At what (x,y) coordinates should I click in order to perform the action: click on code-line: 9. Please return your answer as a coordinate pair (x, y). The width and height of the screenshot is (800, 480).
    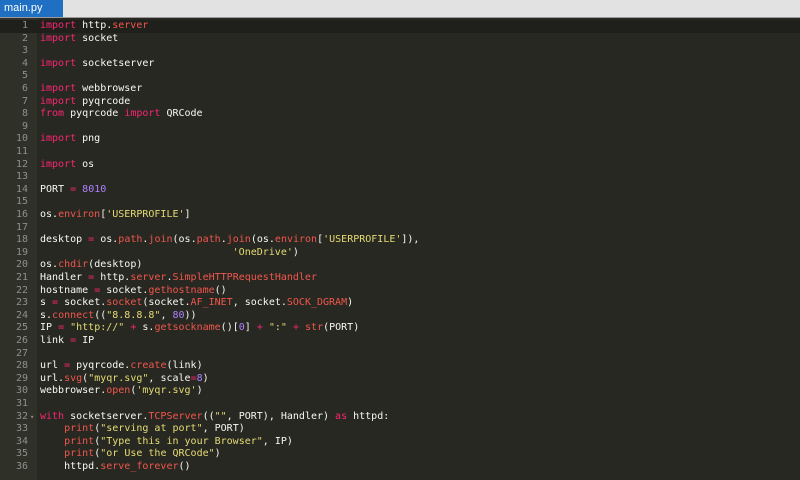
    Looking at the image, I should click on (400, 127).